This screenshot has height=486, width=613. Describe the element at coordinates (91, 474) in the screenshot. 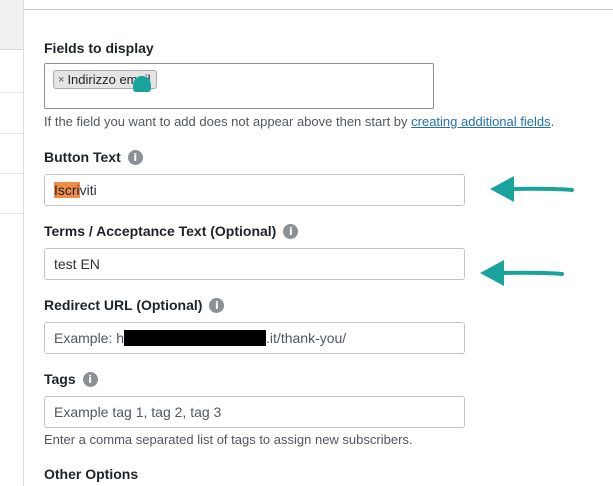

I see `other-options-heading: Other Options` at that location.